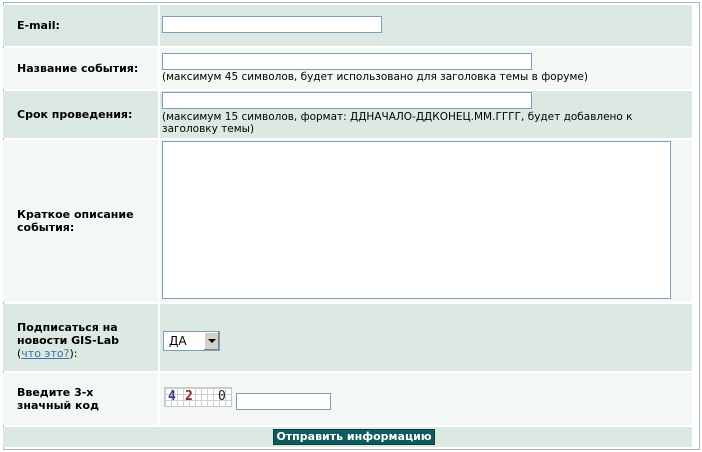 This screenshot has width=702, height=452. Describe the element at coordinates (80, 25) in the screenshot. I see `email-label-cell: E-mail:` at that location.